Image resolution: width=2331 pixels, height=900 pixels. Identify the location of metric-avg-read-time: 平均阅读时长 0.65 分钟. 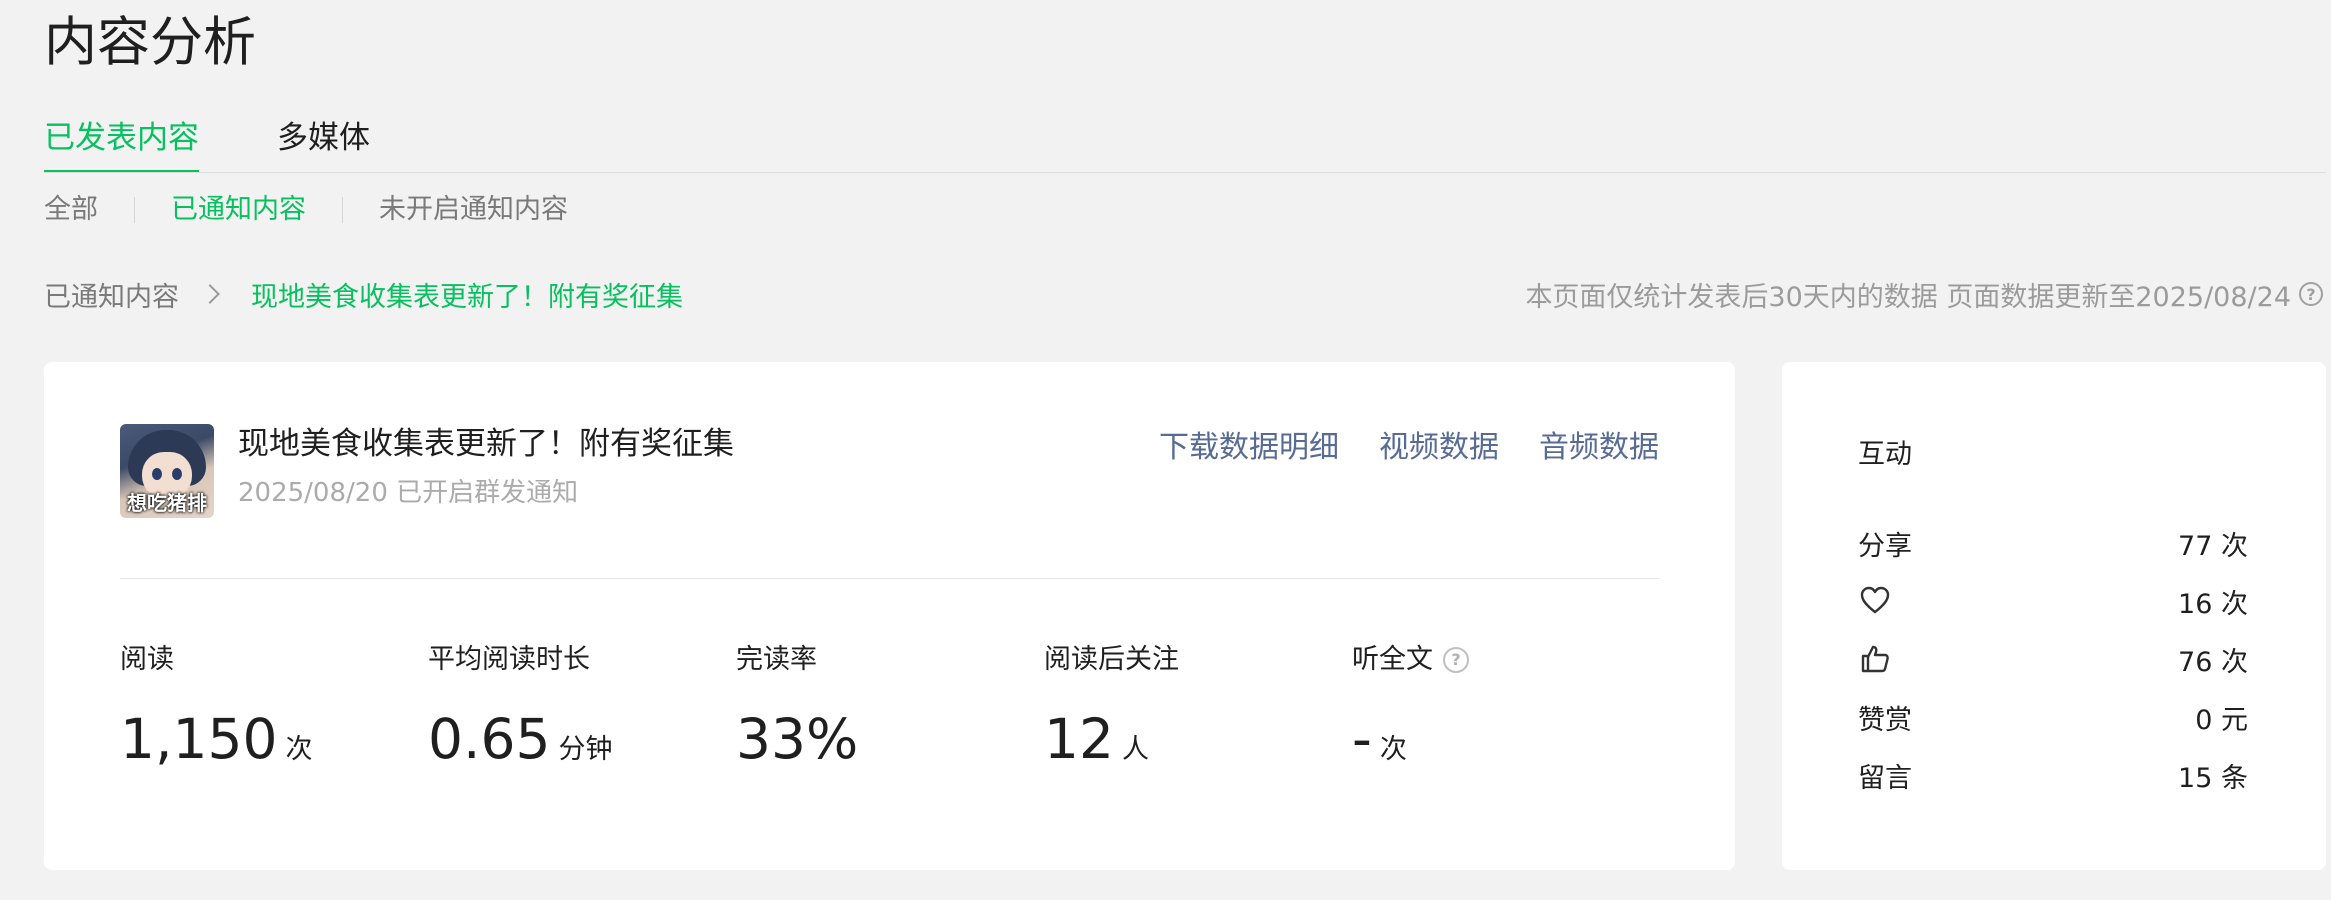
(582, 706).